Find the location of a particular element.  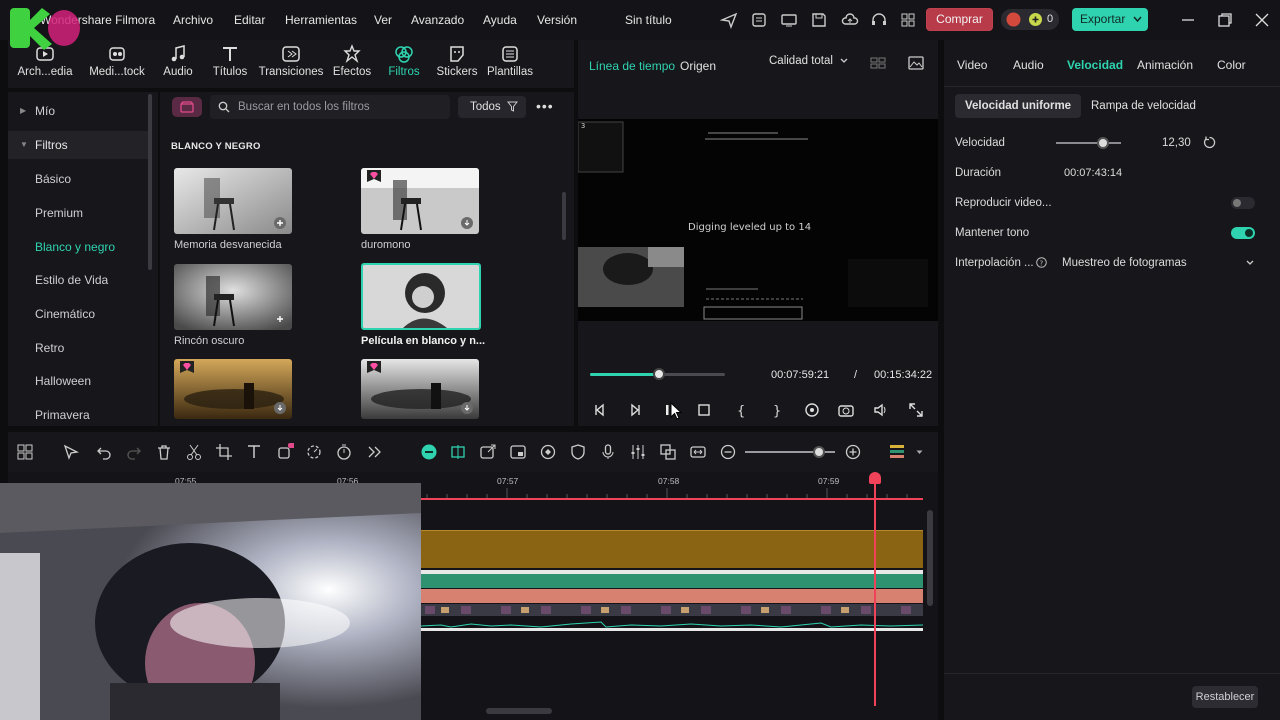

picture-in-picture-icon is located at coordinates (518, 452).